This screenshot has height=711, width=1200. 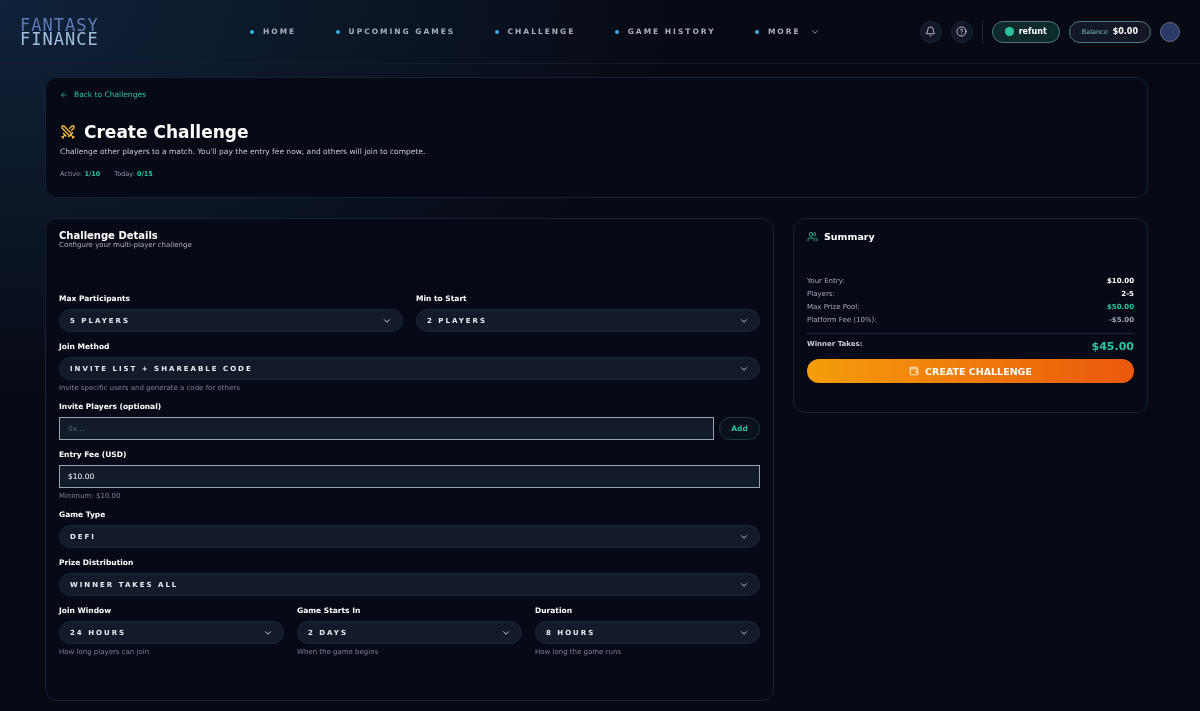 What do you see at coordinates (115, 31) in the screenshot?
I see `logo: FANTASY FINANCE` at bounding box center [115, 31].